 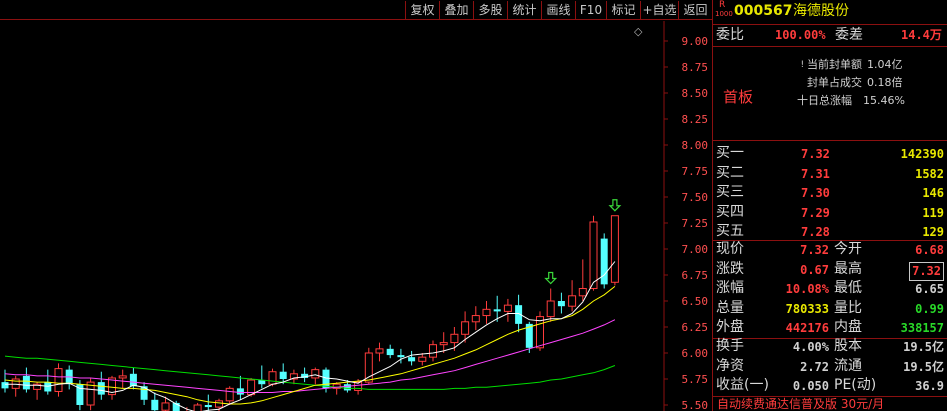 I want to click on bid-price: 7.29, so click(x=815, y=212).